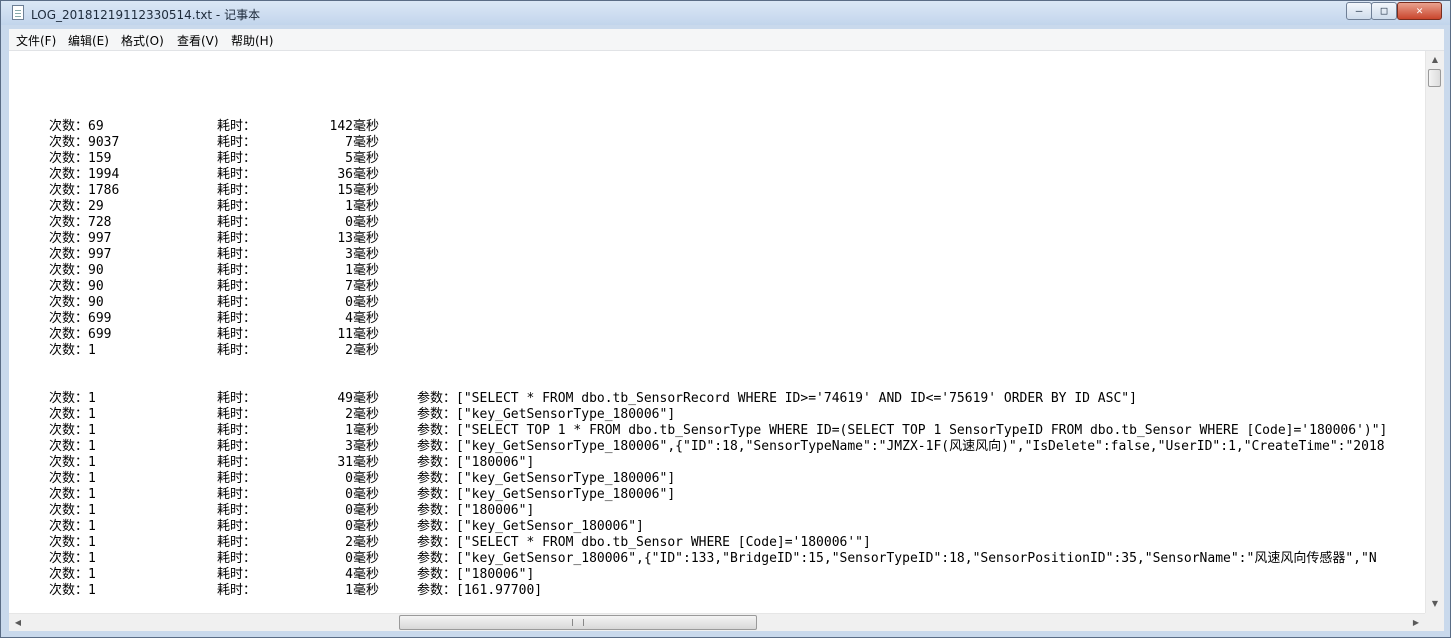 This screenshot has height=638, width=1451. Describe the element at coordinates (84, 175) in the screenshot. I see `log-count: 次数：1994` at that location.